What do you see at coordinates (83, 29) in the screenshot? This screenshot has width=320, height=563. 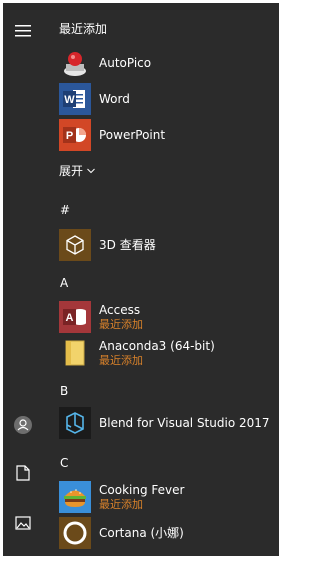 I see `recent-title: 最近添加` at bounding box center [83, 29].